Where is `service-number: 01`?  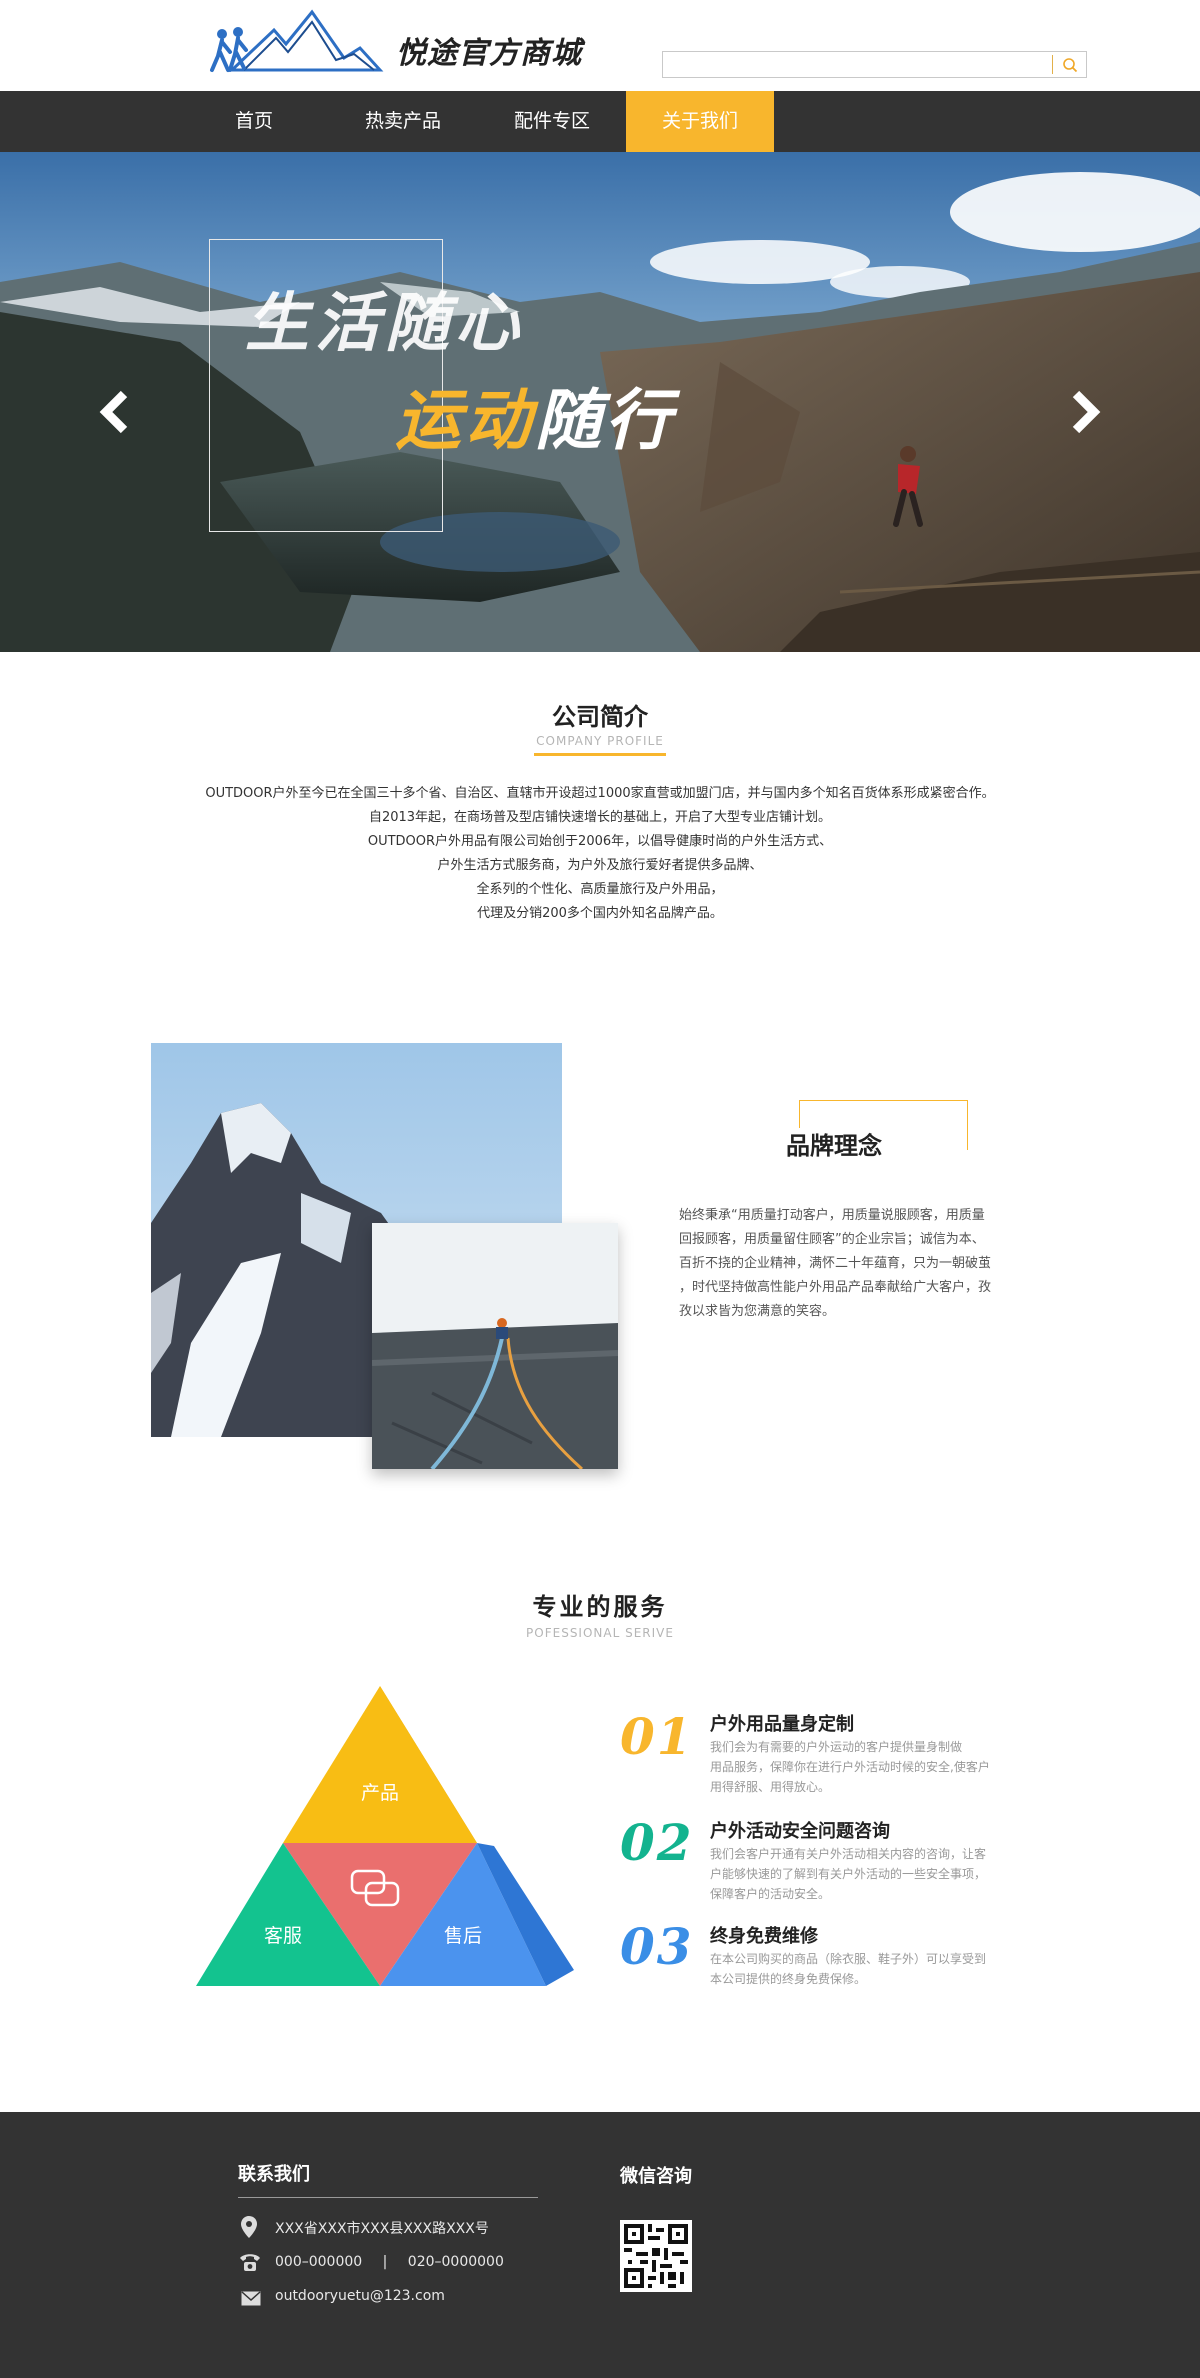 service-number: 01 is located at coordinates (657, 1736).